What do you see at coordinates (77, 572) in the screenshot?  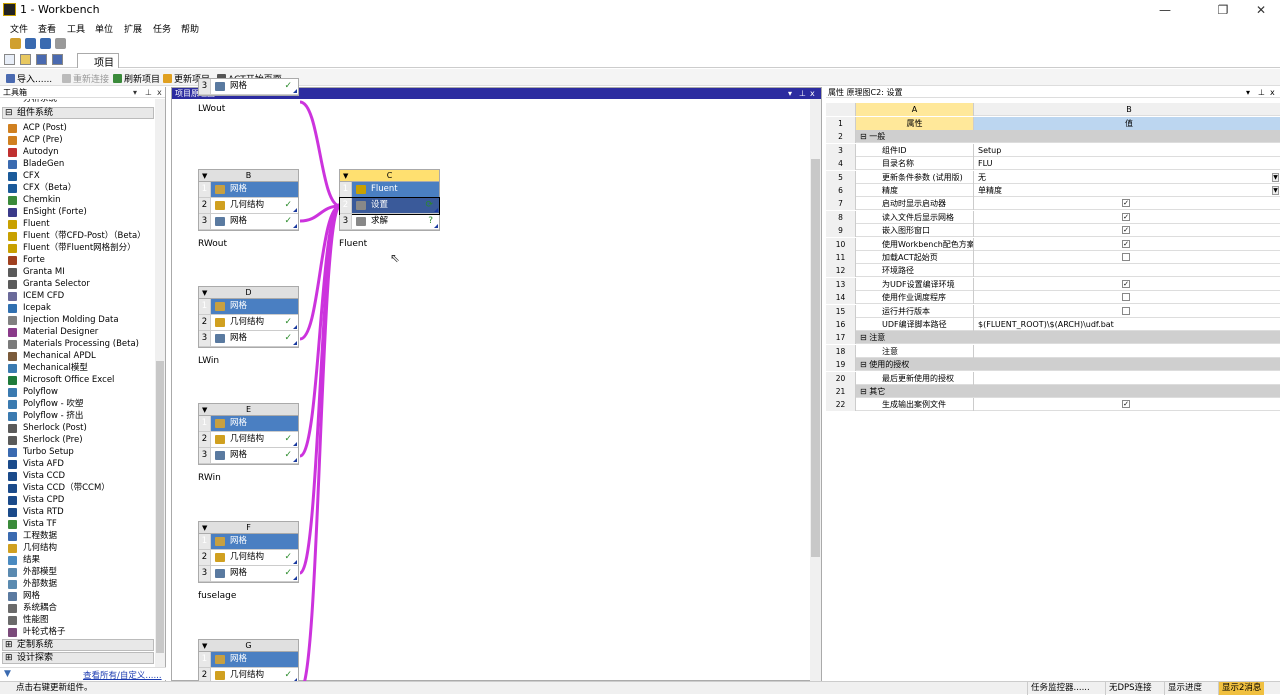 I see `toolbox-item: 外部模型` at bounding box center [77, 572].